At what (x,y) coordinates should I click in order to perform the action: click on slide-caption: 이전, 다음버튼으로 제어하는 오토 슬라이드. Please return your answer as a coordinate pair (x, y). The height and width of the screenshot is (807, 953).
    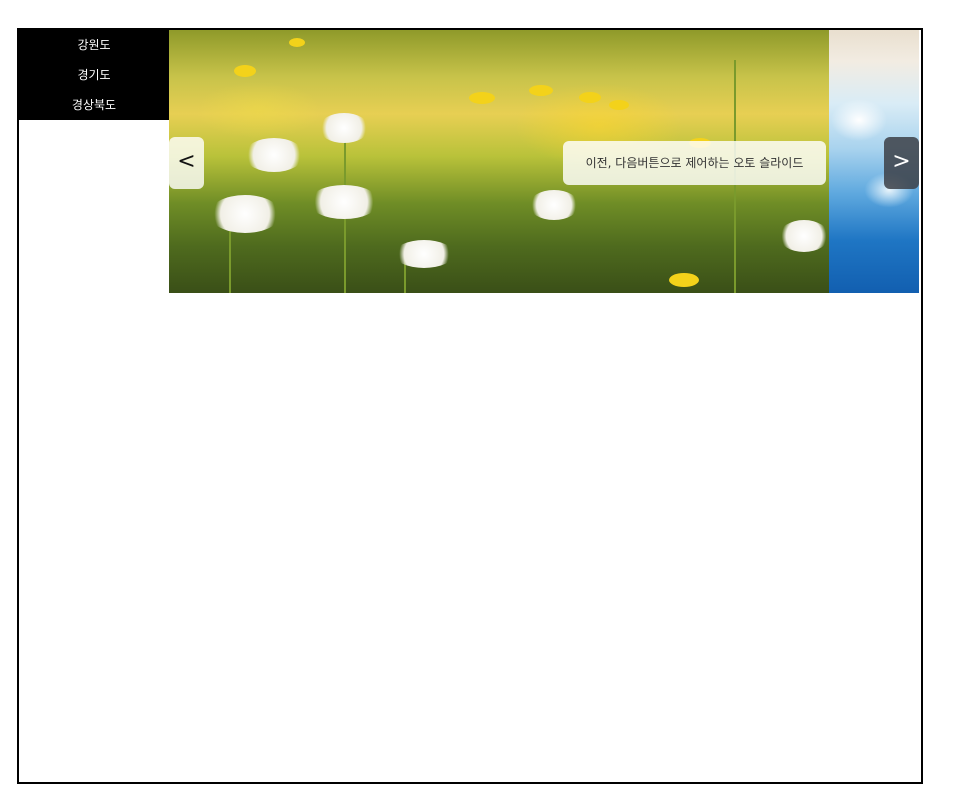
    Looking at the image, I should click on (694, 163).